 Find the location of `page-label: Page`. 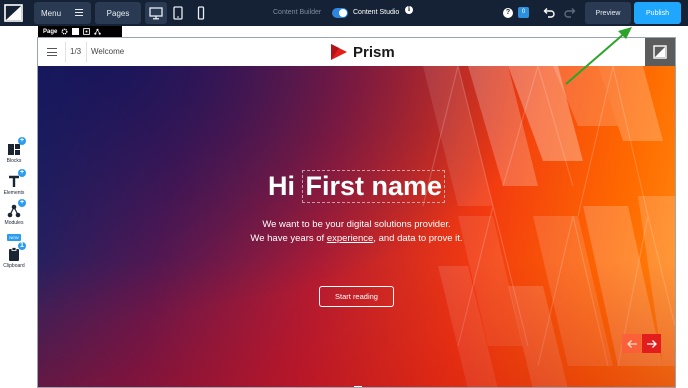

page-label: Page is located at coordinates (50, 31).